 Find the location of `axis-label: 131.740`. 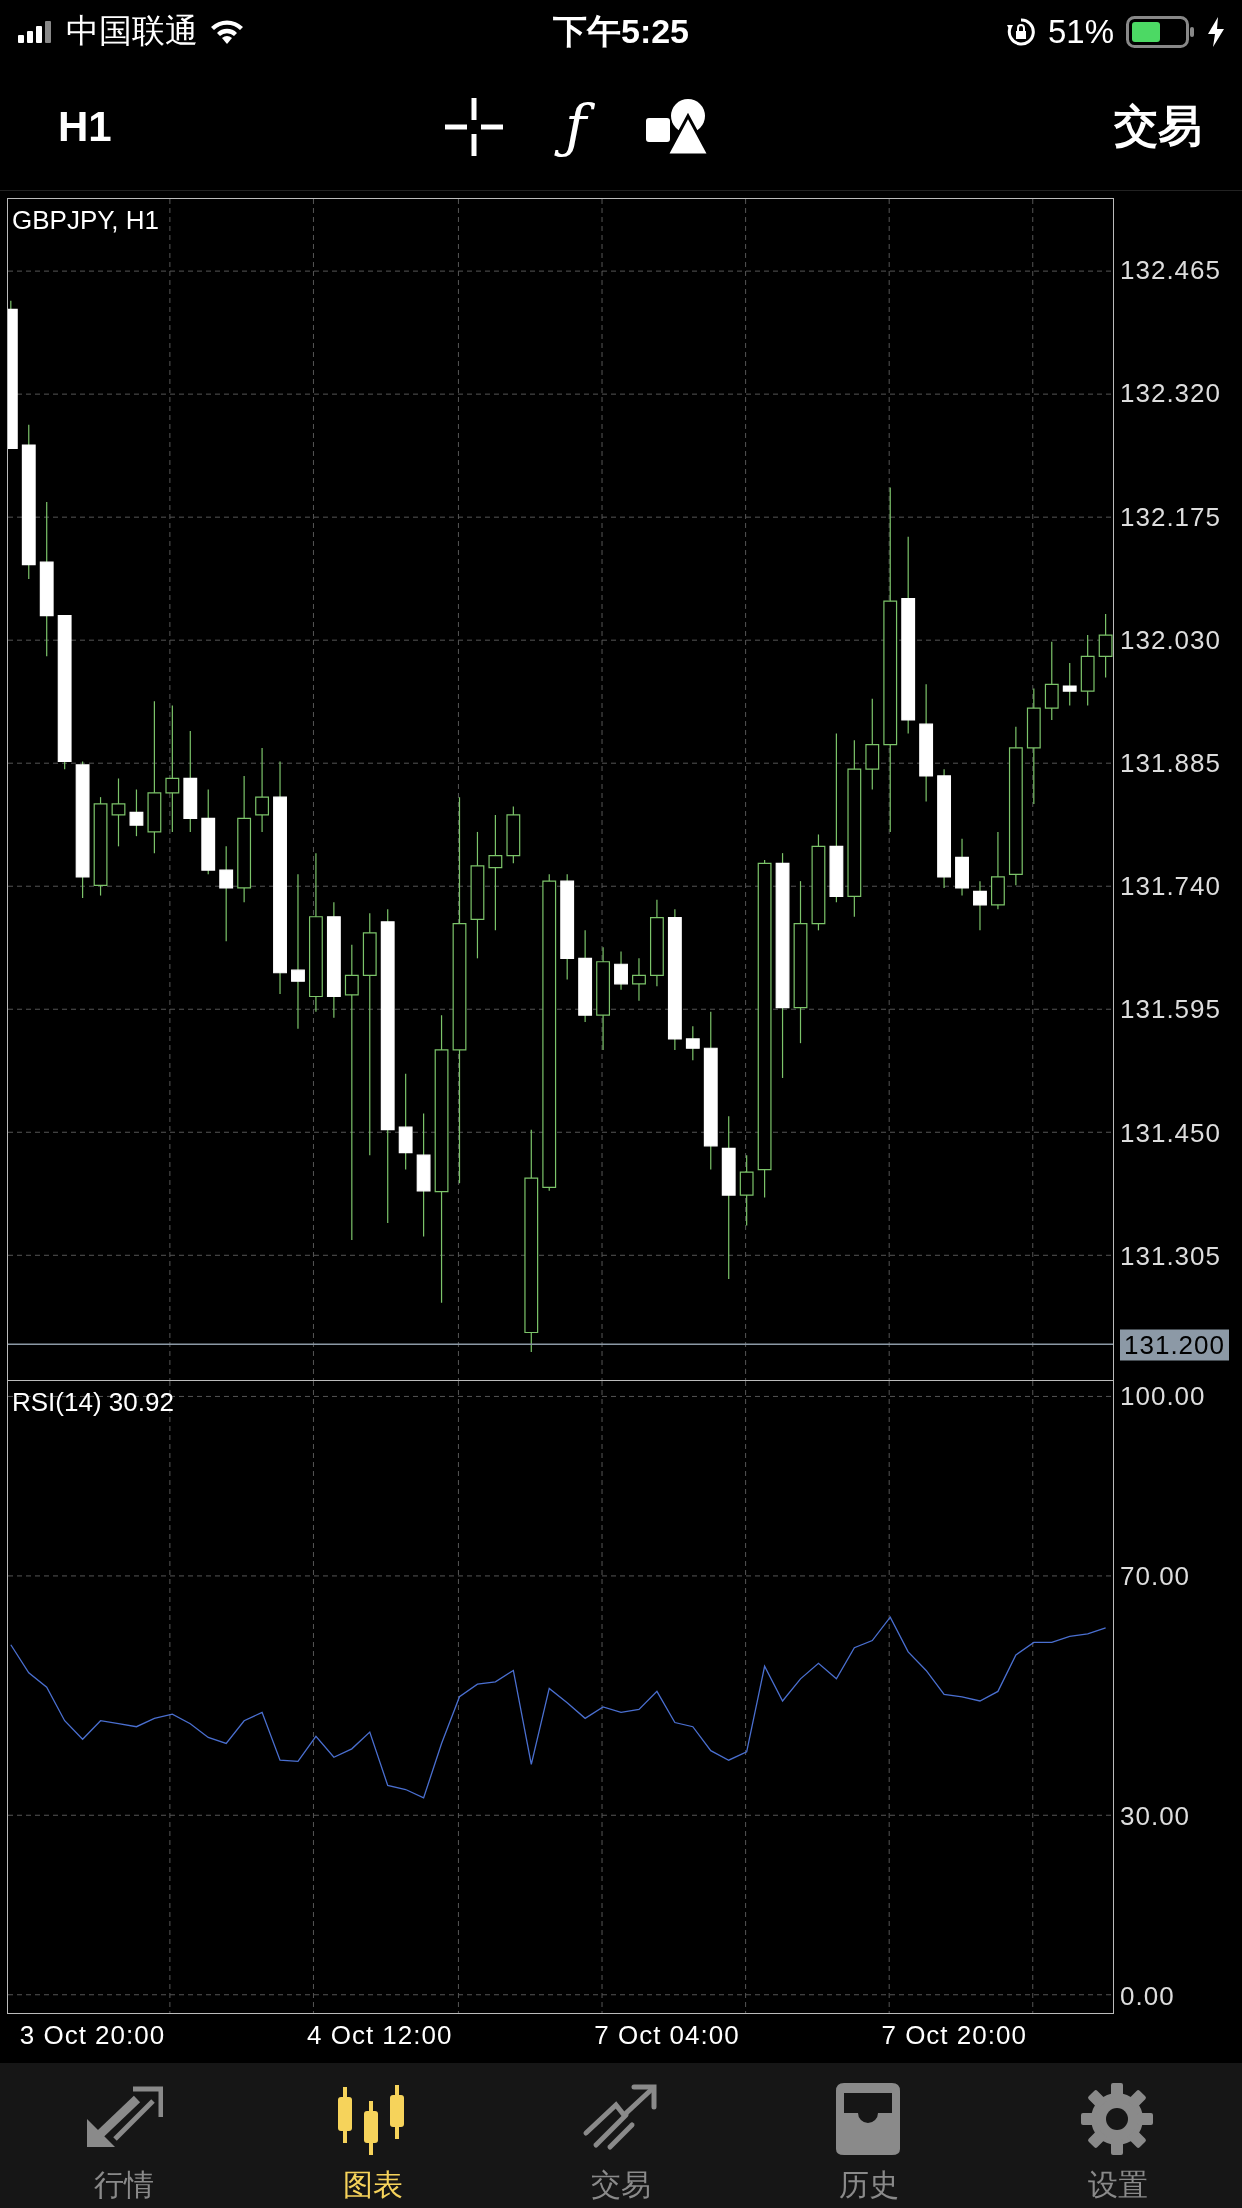

axis-label: 131.740 is located at coordinates (1170, 886).